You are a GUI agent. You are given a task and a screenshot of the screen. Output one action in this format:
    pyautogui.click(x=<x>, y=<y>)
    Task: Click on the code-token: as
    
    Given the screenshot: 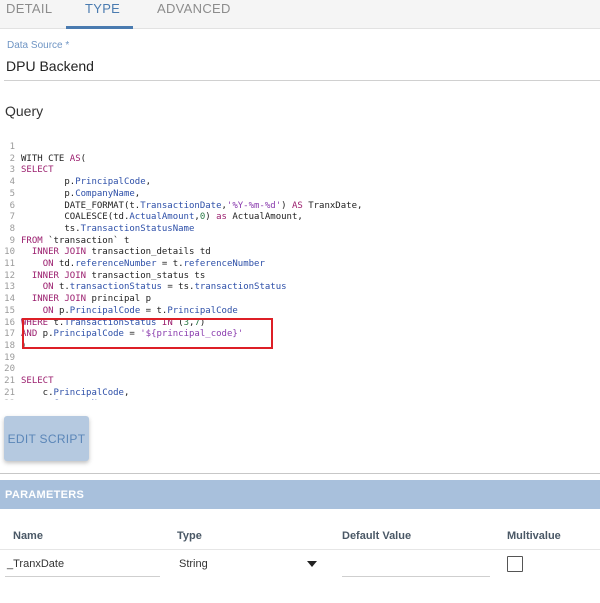 What is the action you would take?
    pyautogui.click(x=221, y=217)
    